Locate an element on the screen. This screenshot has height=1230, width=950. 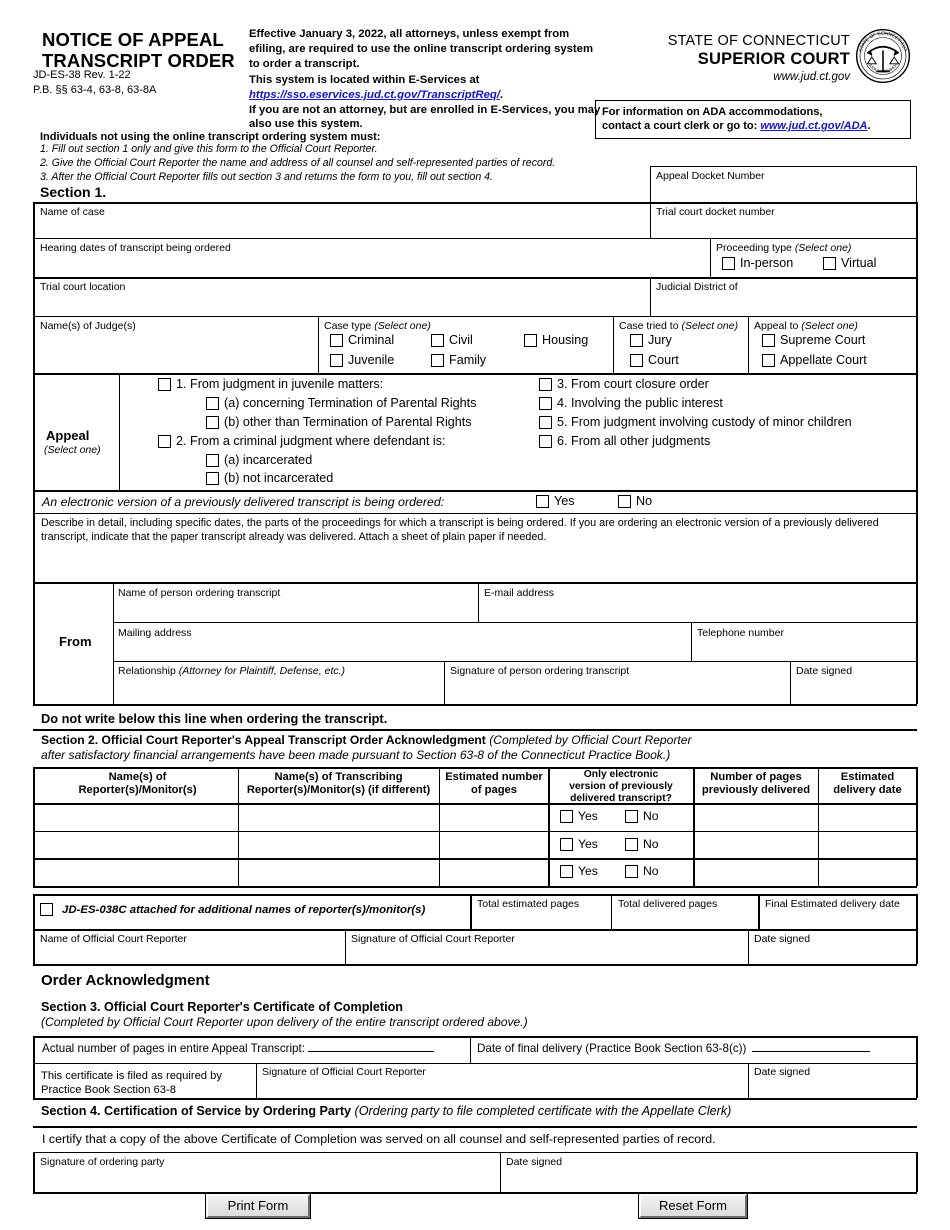
checkbox-appeal-to-appellate: Appellate Court is located at coordinates (814, 360).